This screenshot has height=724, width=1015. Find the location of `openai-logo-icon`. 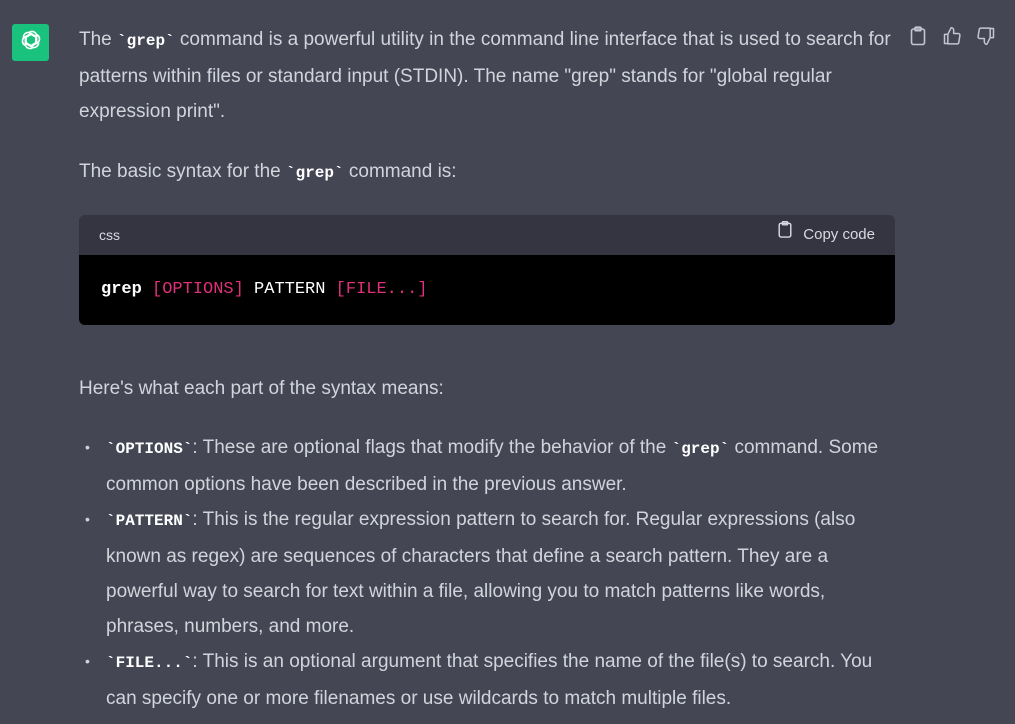

openai-logo-icon is located at coordinates (31, 42).